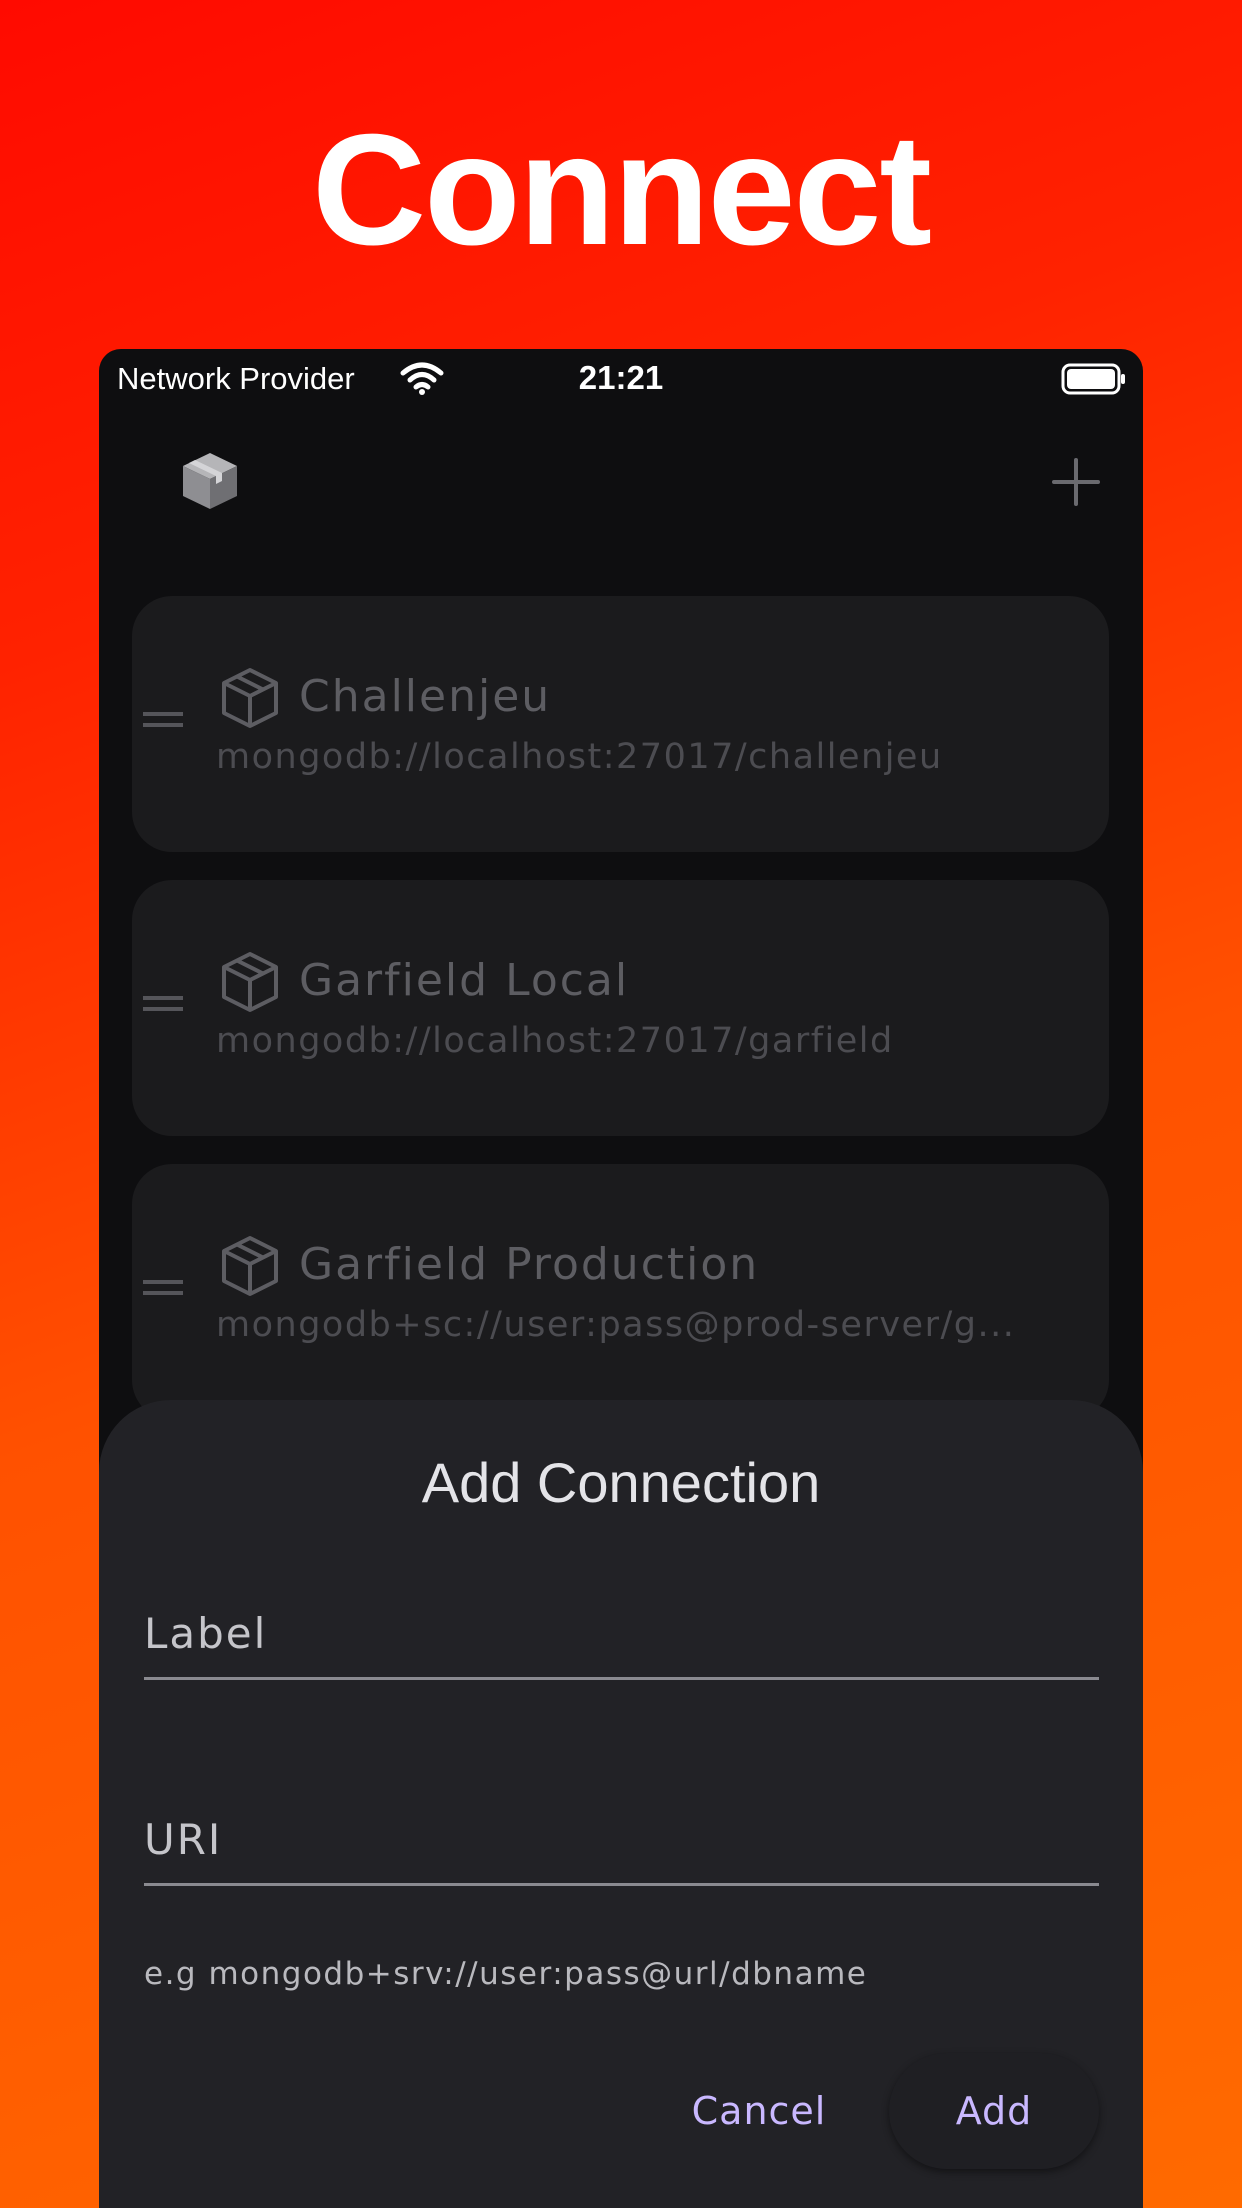  Describe the element at coordinates (210, 483) in the screenshot. I see `package-icon` at that location.